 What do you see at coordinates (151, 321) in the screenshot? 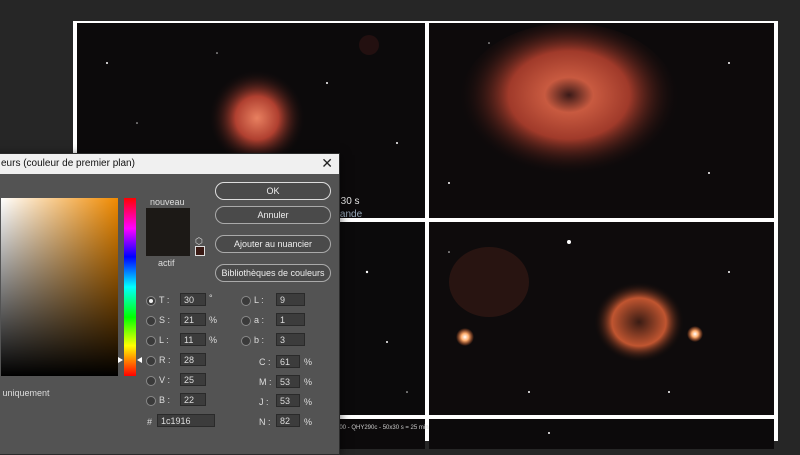
I see `saturation-radio` at bounding box center [151, 321].